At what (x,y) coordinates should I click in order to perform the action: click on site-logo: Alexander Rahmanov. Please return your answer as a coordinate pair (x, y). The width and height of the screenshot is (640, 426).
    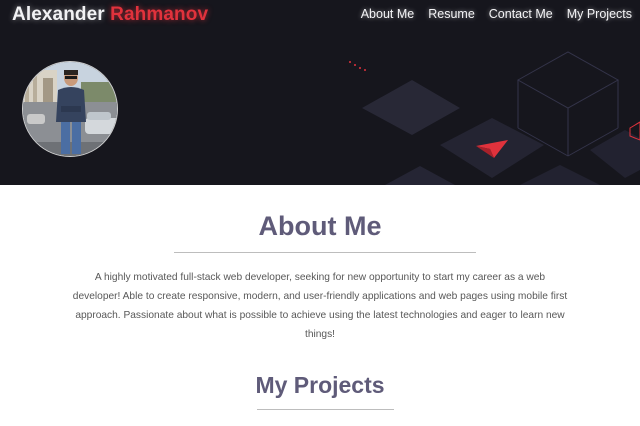
    Looking at the image, I should click on (110, 15).